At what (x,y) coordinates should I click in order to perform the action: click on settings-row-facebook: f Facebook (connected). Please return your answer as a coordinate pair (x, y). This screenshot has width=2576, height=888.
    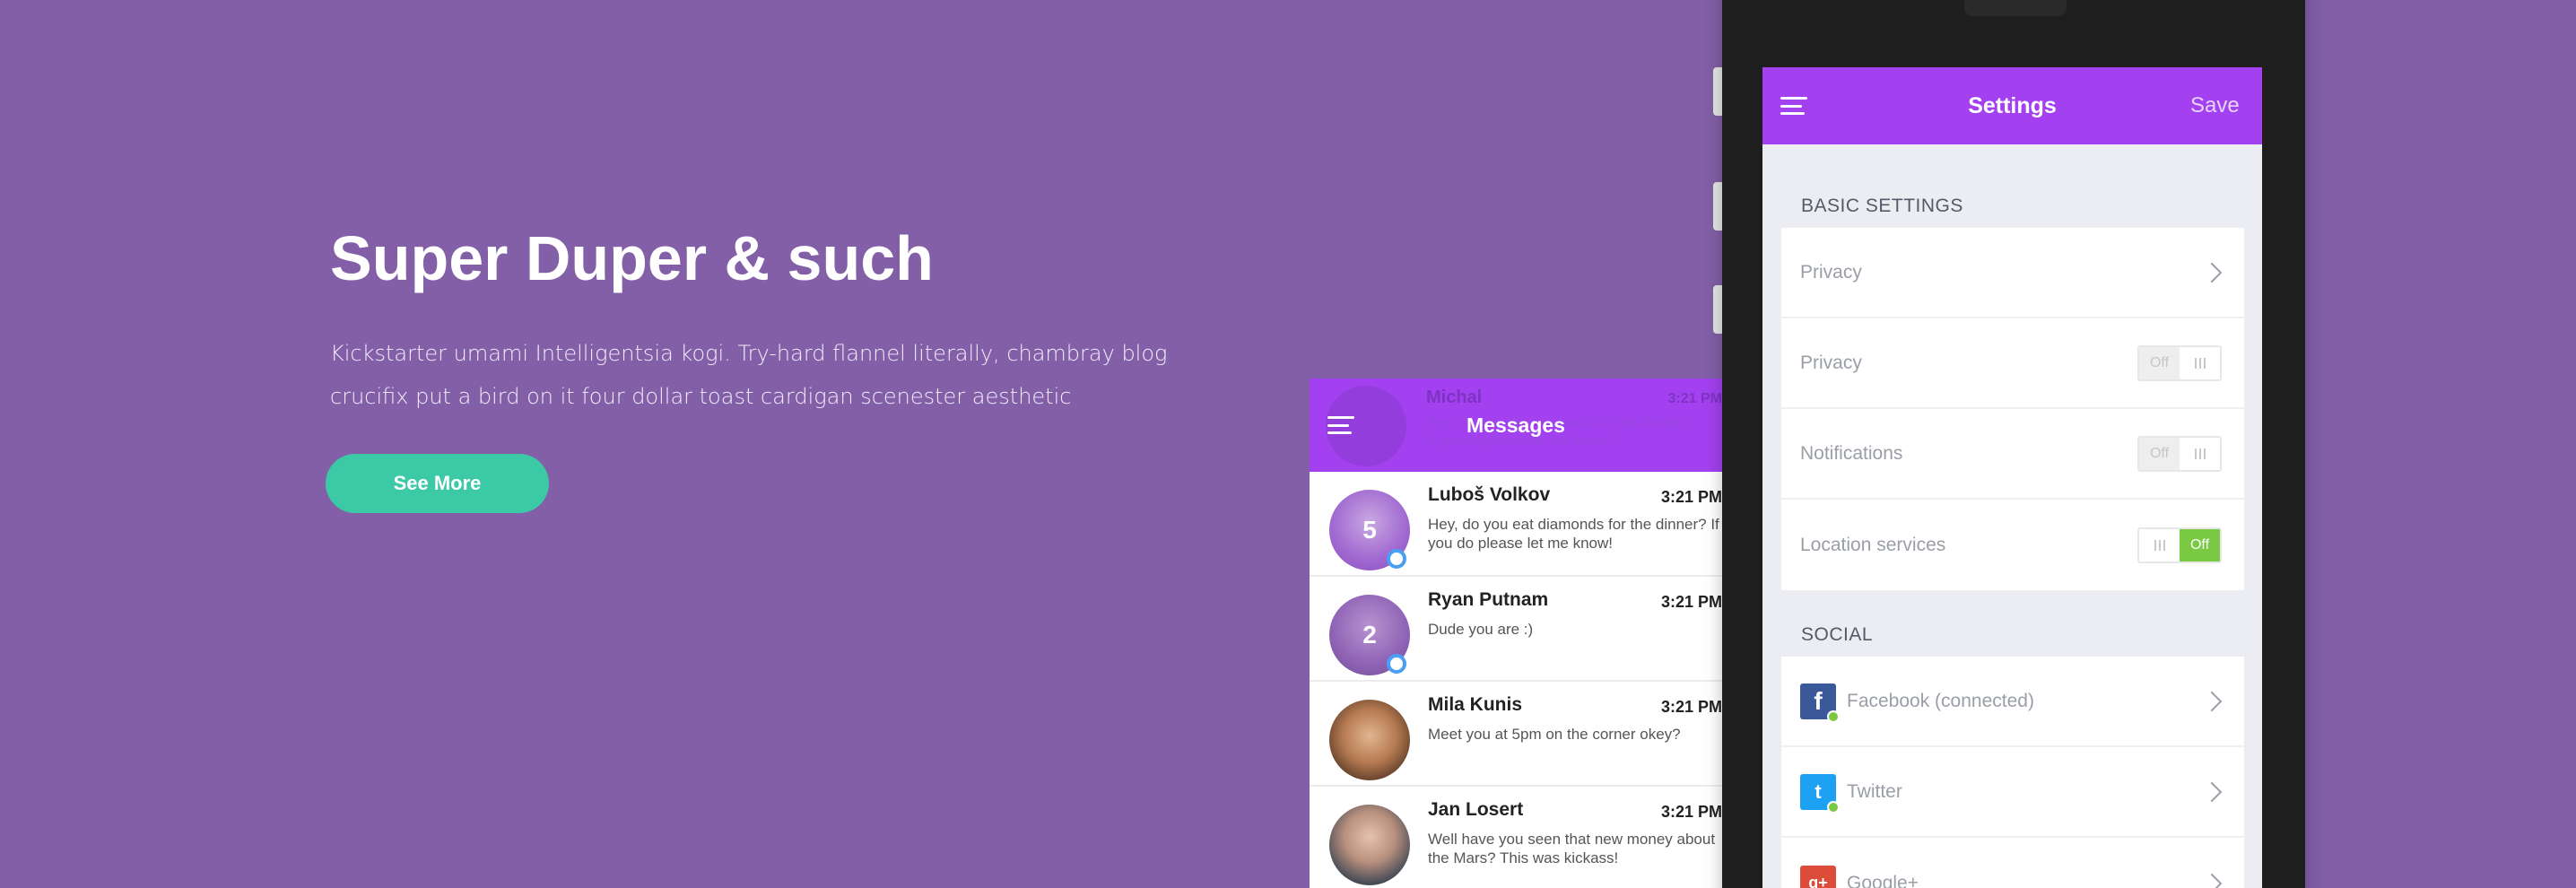
    Looking at the image, I should click on (2012, 702).